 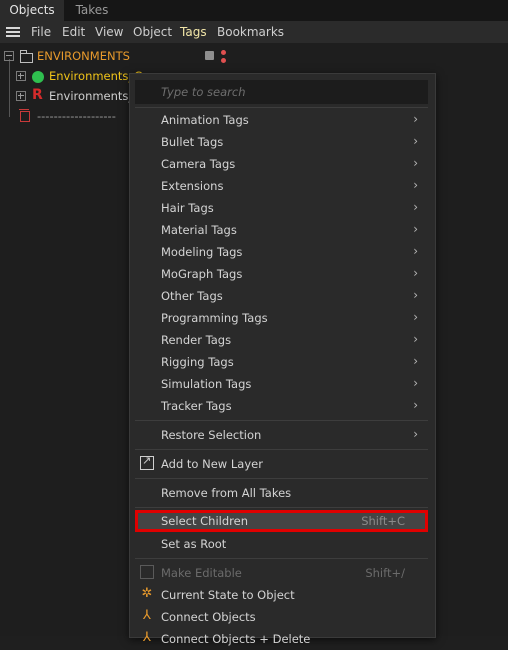 What do you see at coordinates (281, 120) in the screenshot?
I see `menu-item-animation-tags: Animation Tags ›` at bounding box center [281, 120].